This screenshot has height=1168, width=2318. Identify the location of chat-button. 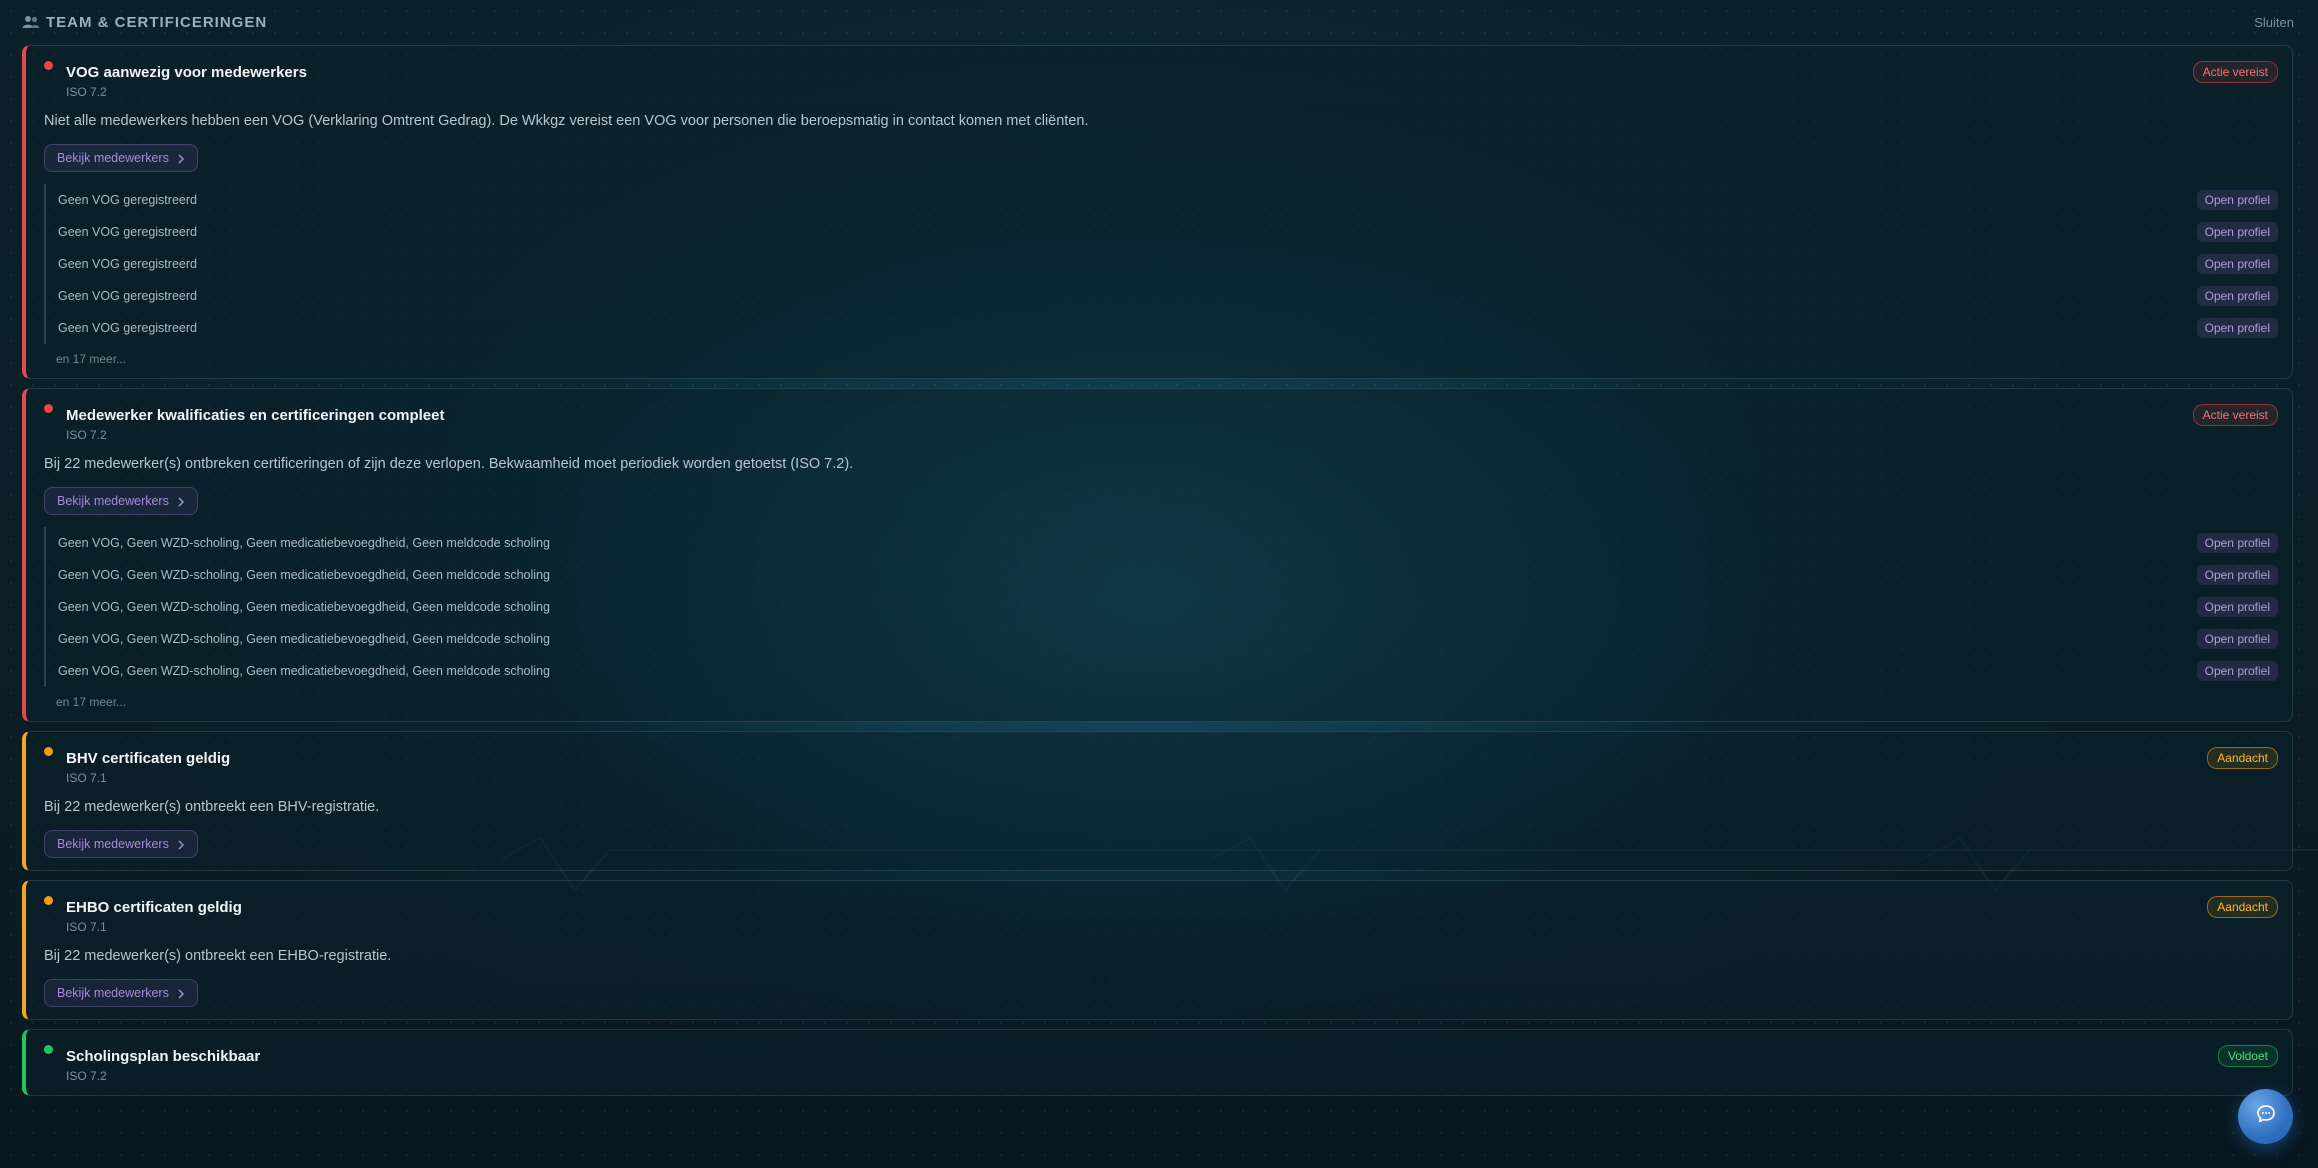
(2265, 1116).